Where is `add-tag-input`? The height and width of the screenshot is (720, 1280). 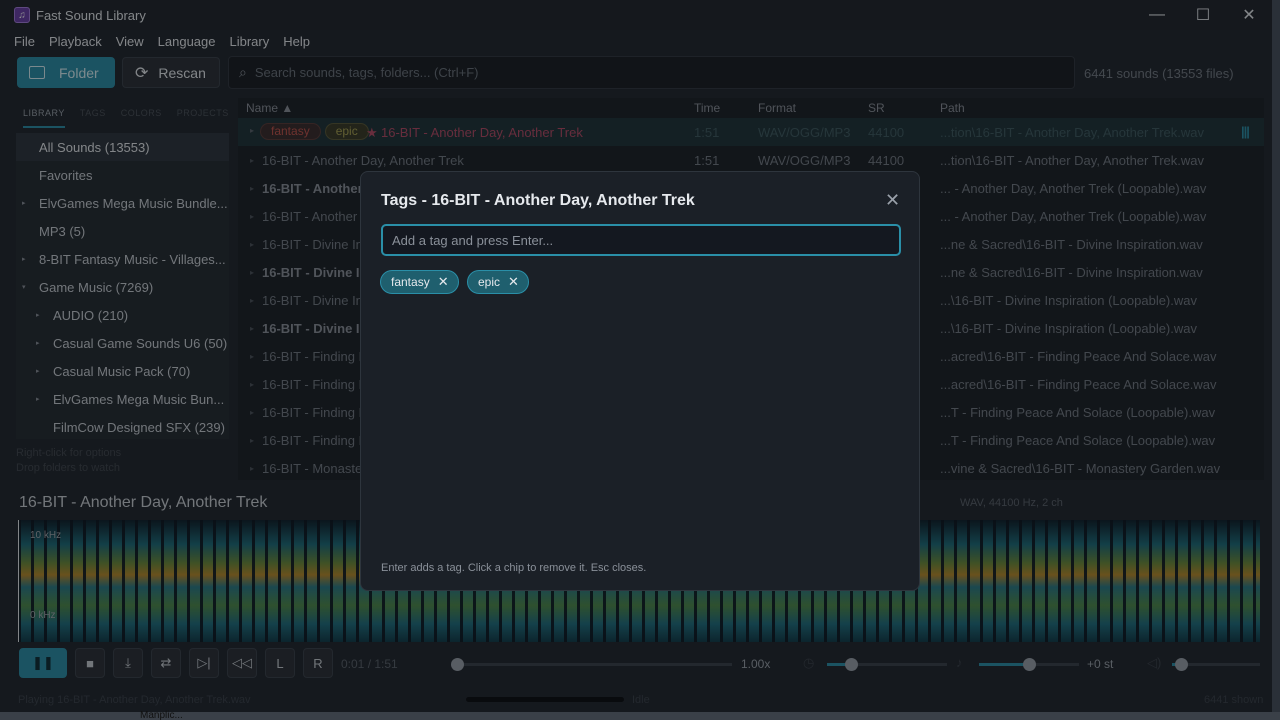
add-tag-input is located at coordinates (641, 240).